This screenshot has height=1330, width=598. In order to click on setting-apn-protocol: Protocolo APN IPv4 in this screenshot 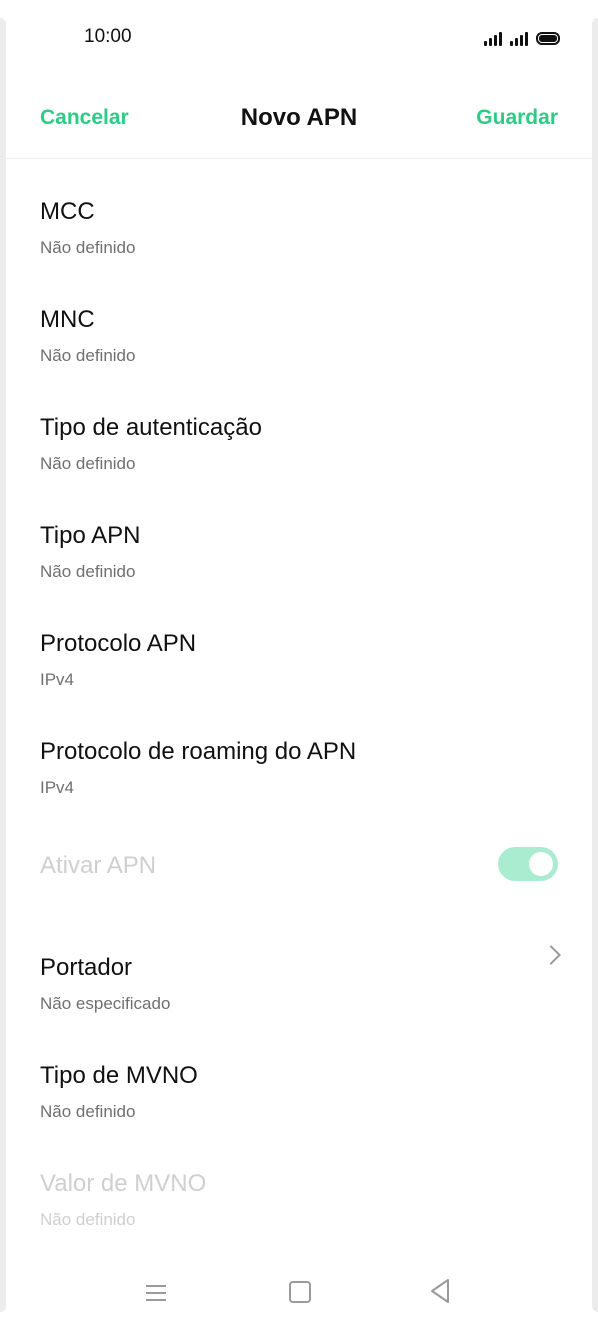, I will do `click(299, 646)`.